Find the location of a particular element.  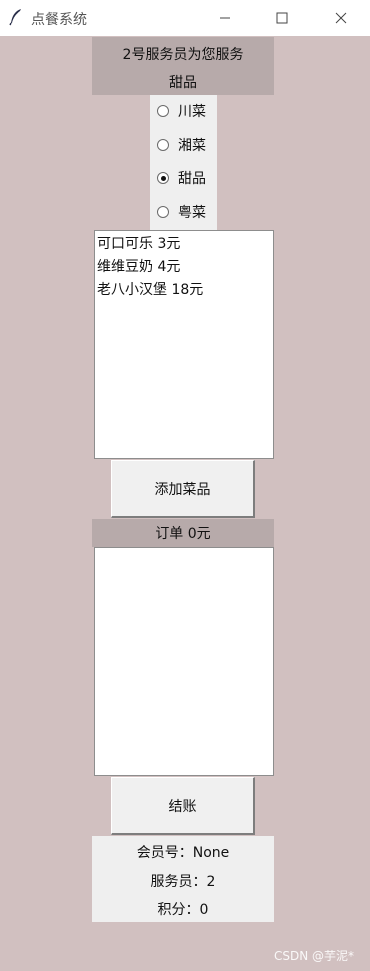

member-info-panel: 会员号：None 服务员：2 积分：0 is located at coordinates (183, 879).